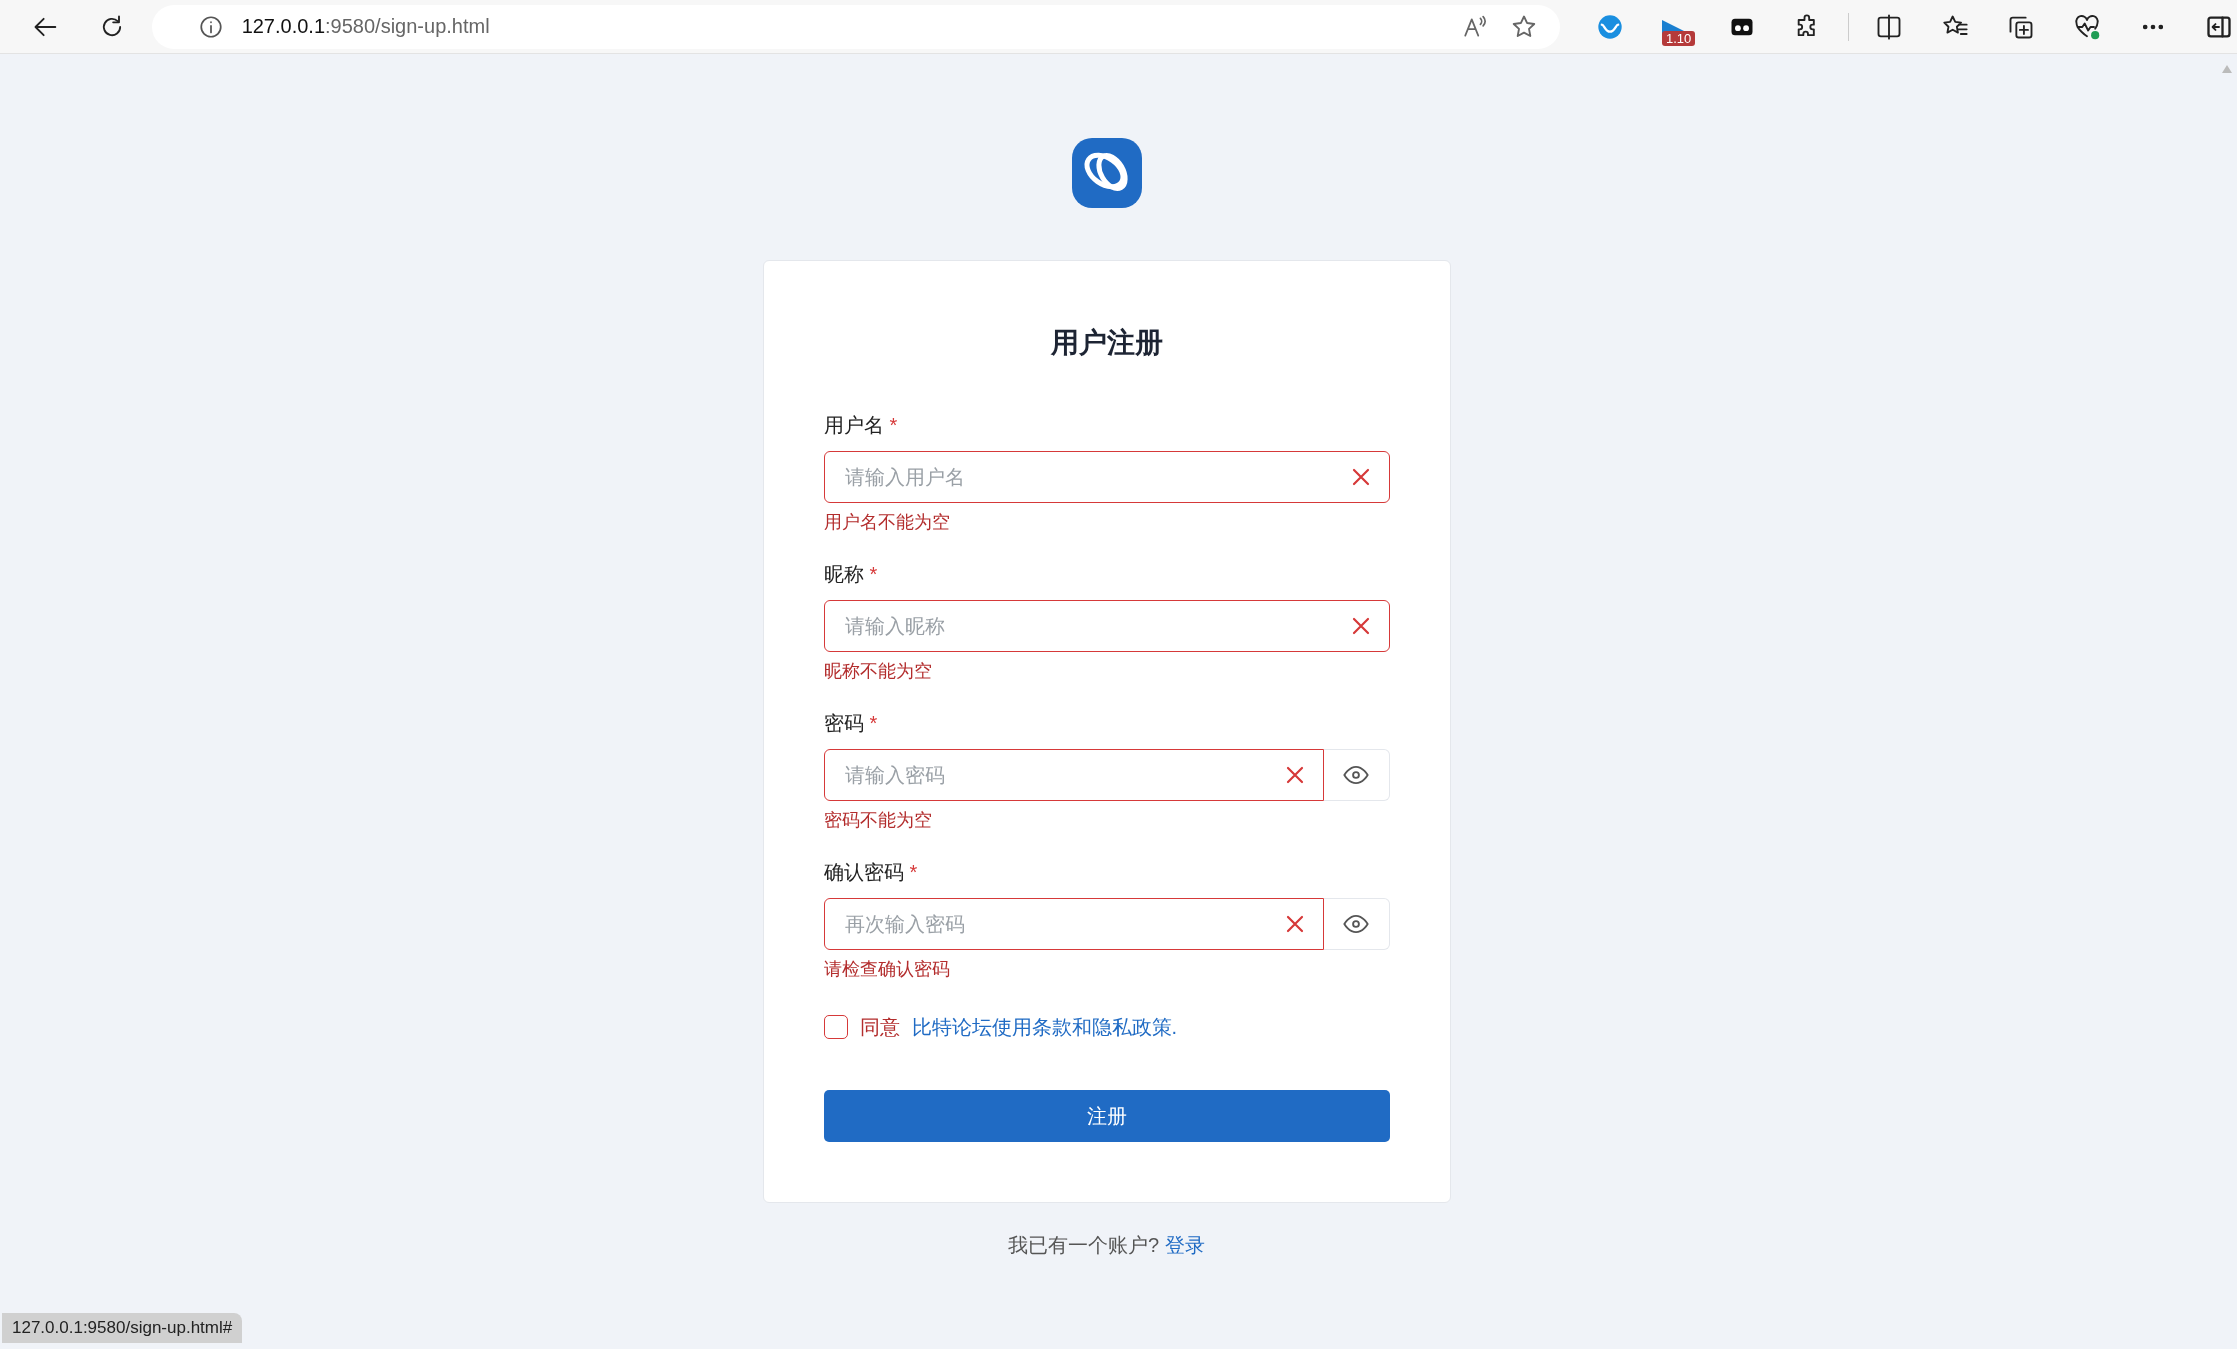 The height and width of the screenshot is (1349, 2237). I want to click on text-input: 再次输入密码, so click(1062, 924).